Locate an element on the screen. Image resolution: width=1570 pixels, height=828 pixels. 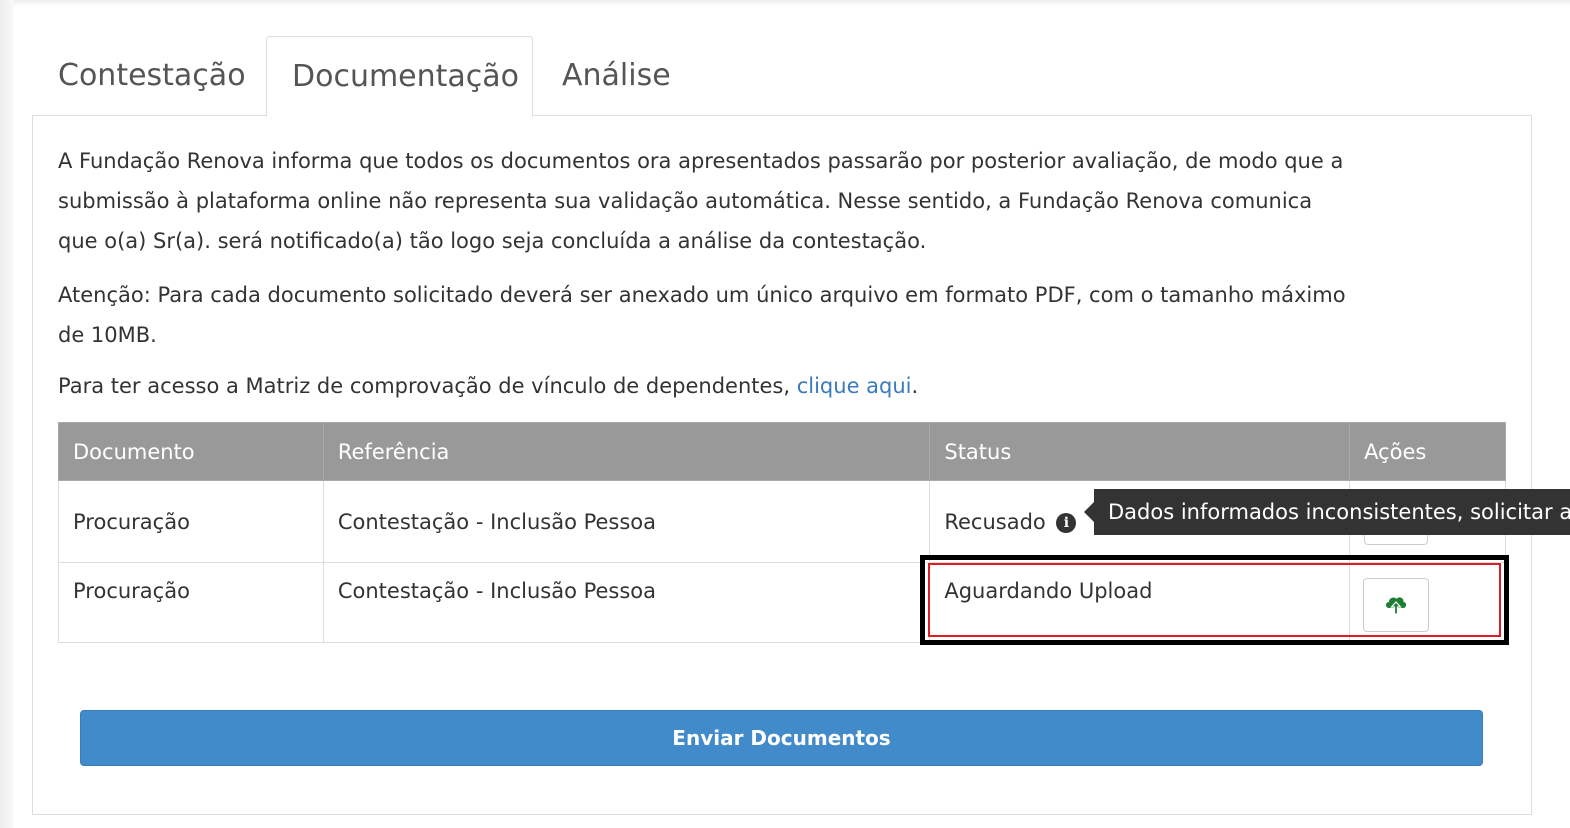
attention-line-2: de 10MB. is located at coordinates (107, 335).